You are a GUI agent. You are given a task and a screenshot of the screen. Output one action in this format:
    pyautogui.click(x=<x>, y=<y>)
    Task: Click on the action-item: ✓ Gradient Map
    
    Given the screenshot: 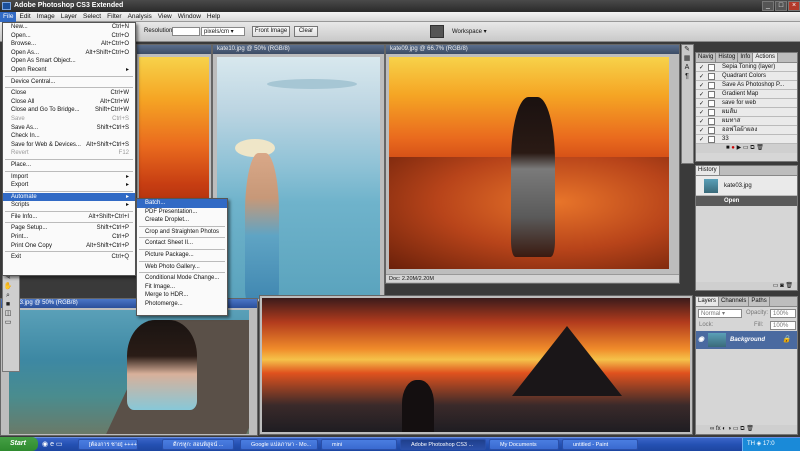 What is the action you would take?
    pyautogui.click(x=746, y=94)
    